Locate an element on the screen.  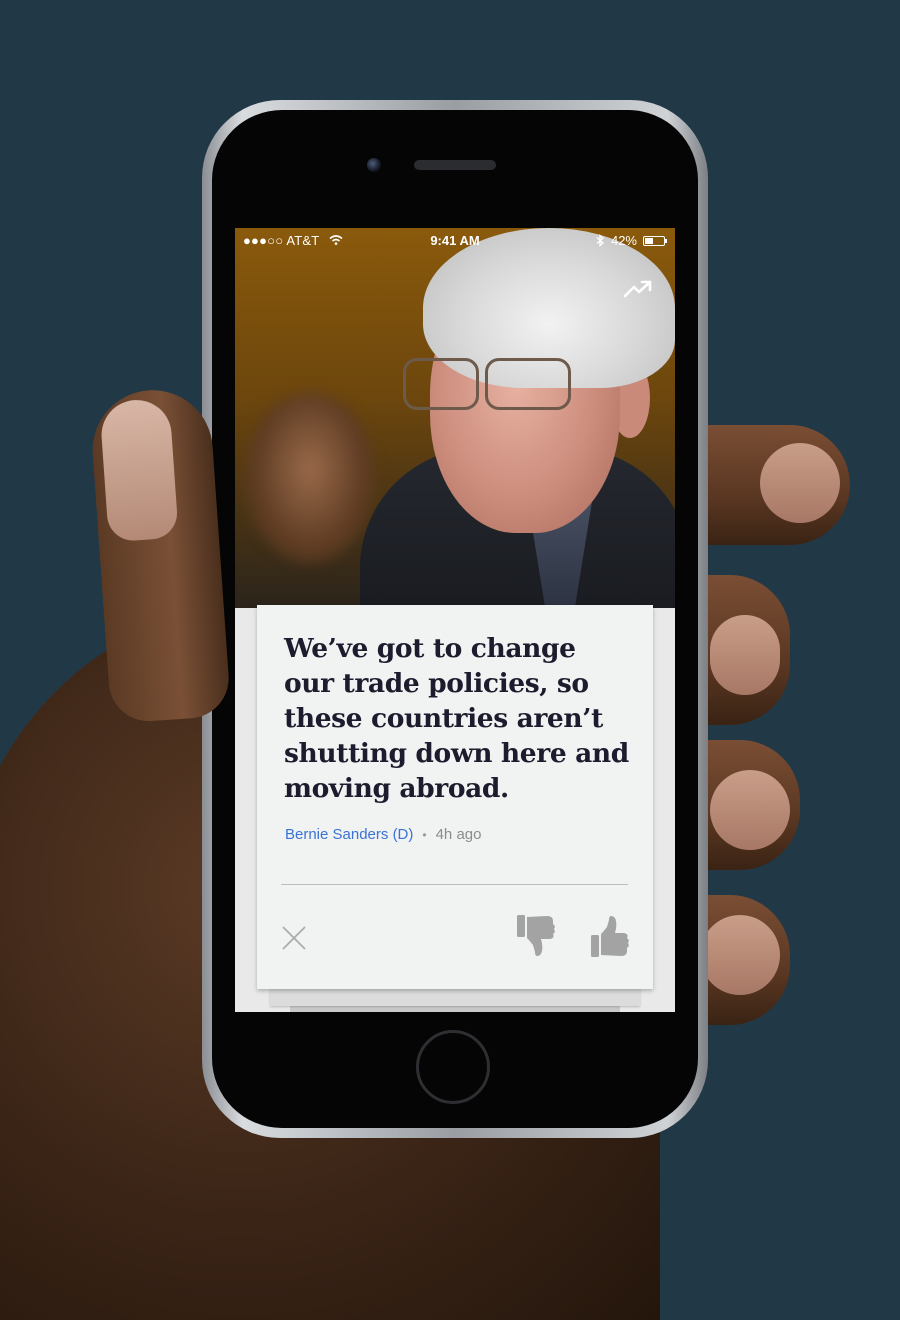
thumbs-down-icon is located at coordinates (536, 935).